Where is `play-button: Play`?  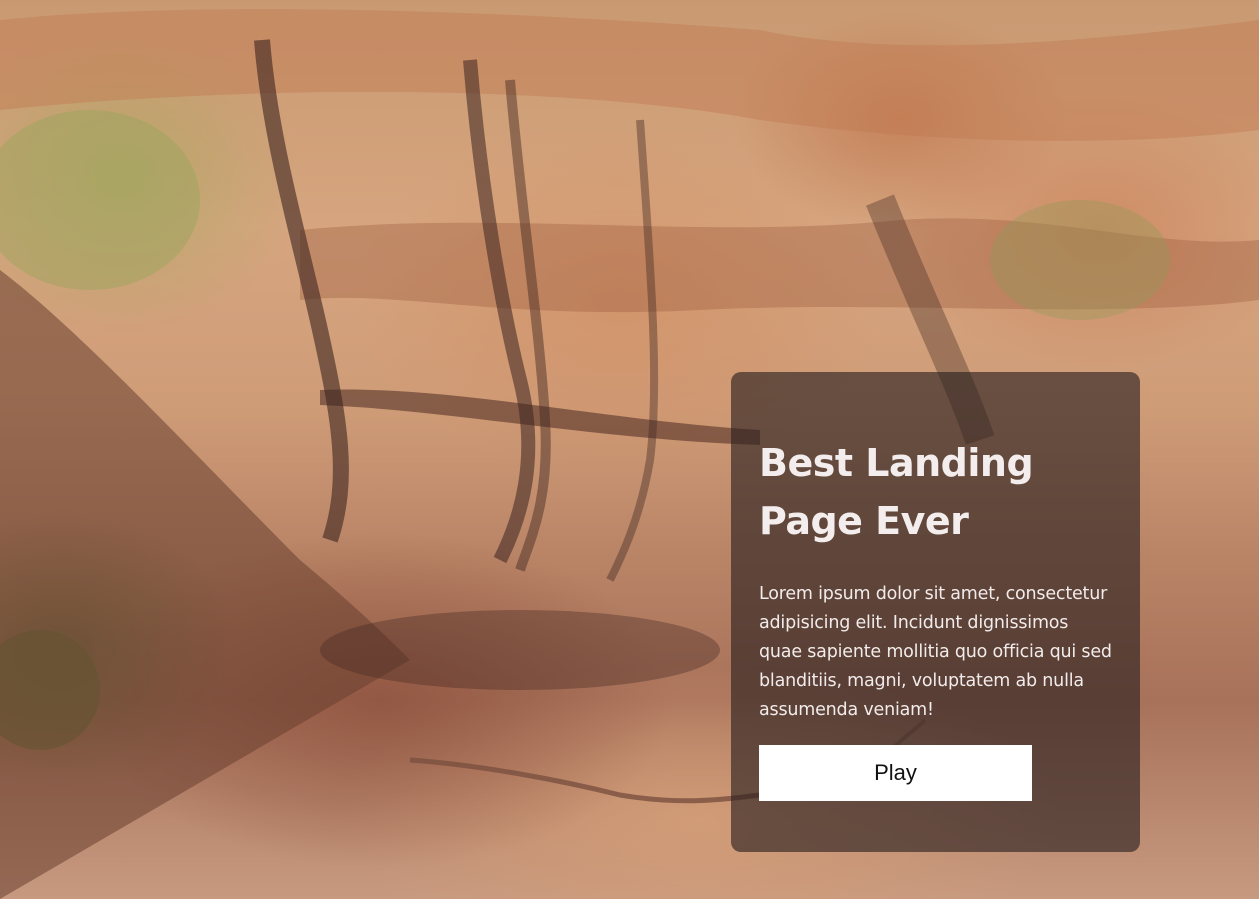
play-button: Play is located at coordinates (895, 773).